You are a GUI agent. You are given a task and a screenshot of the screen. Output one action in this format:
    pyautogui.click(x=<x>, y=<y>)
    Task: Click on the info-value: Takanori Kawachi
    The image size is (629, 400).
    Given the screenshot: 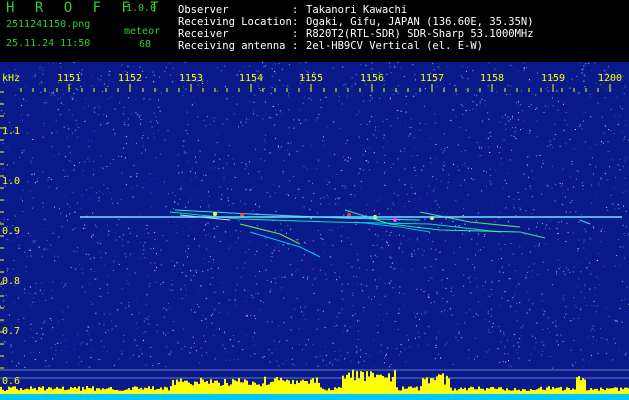 What is the action you would take?
    pyautogui.click(x=357, y=10)
    